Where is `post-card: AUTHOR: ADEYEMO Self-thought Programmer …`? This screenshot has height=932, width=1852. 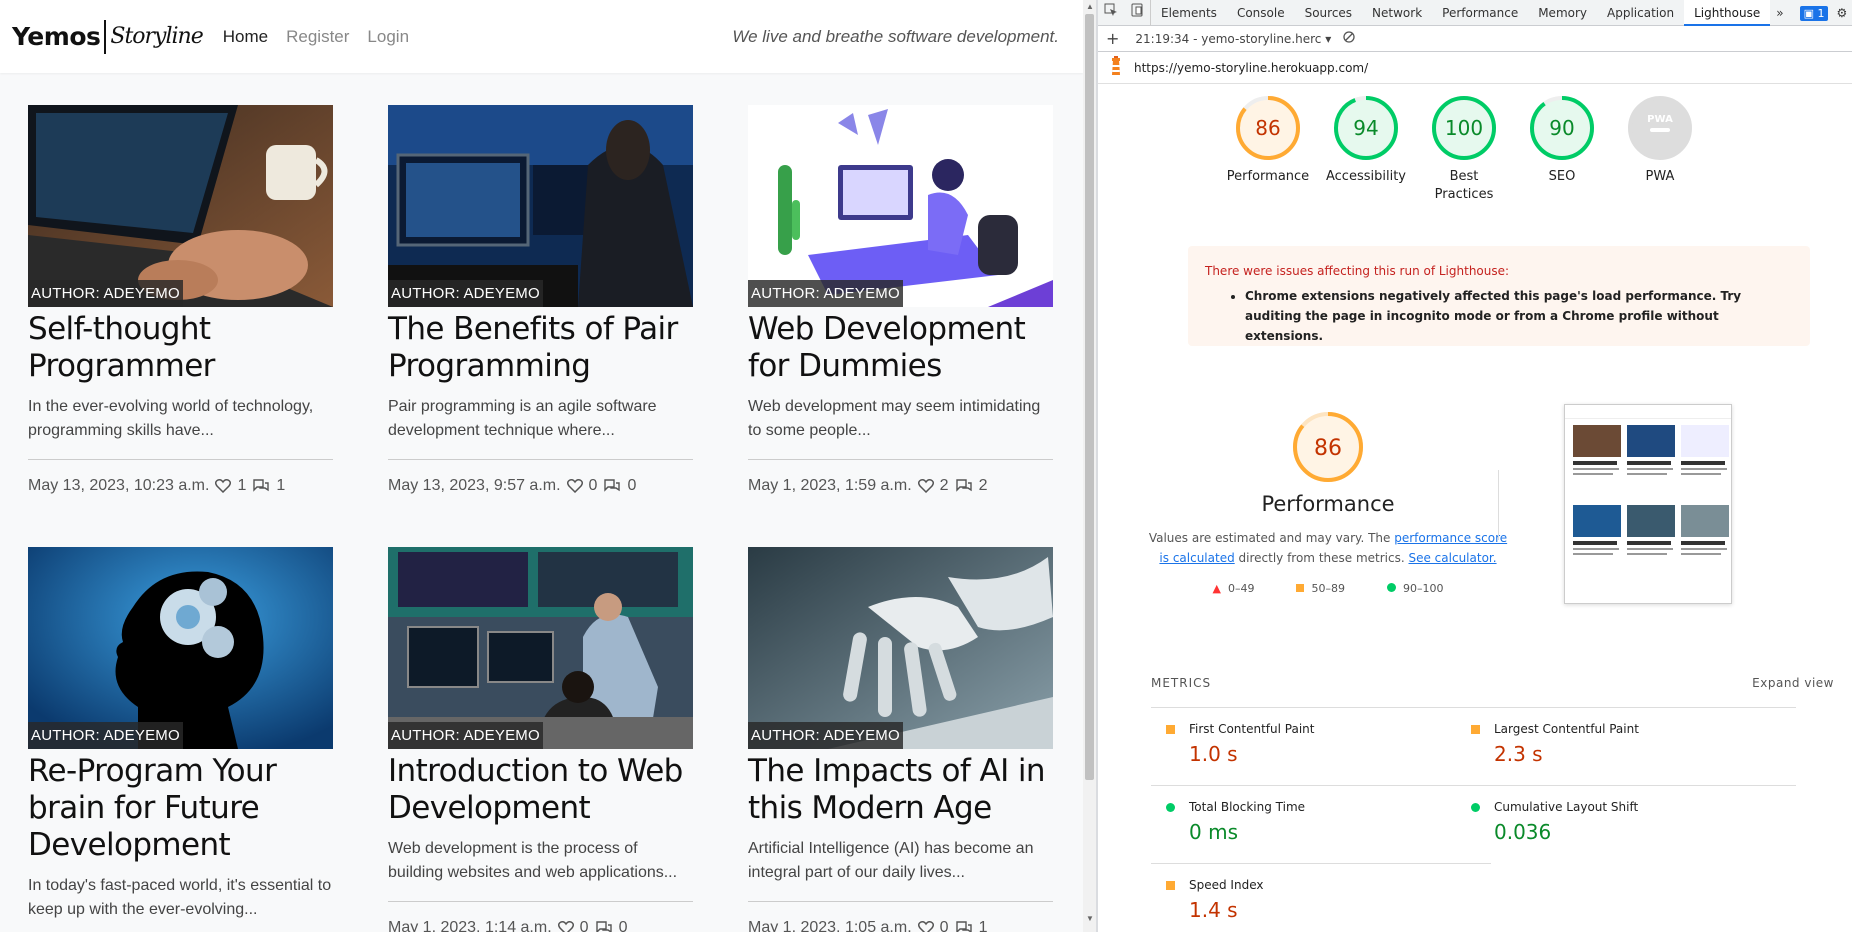
post-card: AUTHOR: ADEYEMO Self-thought Programmer … is located at coordinates (180, 300).